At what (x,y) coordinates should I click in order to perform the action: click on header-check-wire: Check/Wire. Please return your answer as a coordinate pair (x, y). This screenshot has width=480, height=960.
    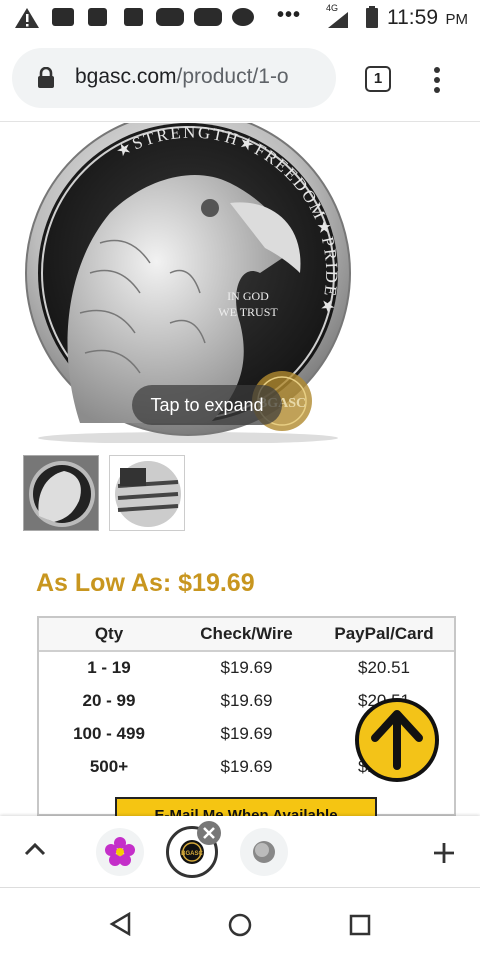
    Looking at the image, I should click on (246, 633).